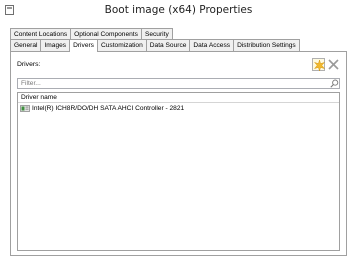 Image resolution: width=357 pixels, height=260 pixels. What do you see at coordinates (83, 45) in the screenshot?
I see `tab-drivers: Drivers` at bounding box center [83, 45].